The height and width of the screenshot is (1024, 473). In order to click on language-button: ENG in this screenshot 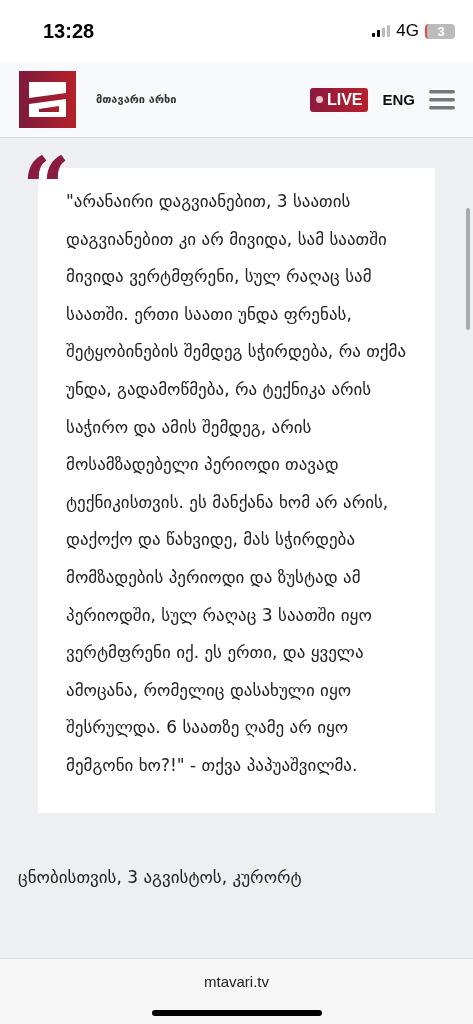, I will do `click(398, 99)`.